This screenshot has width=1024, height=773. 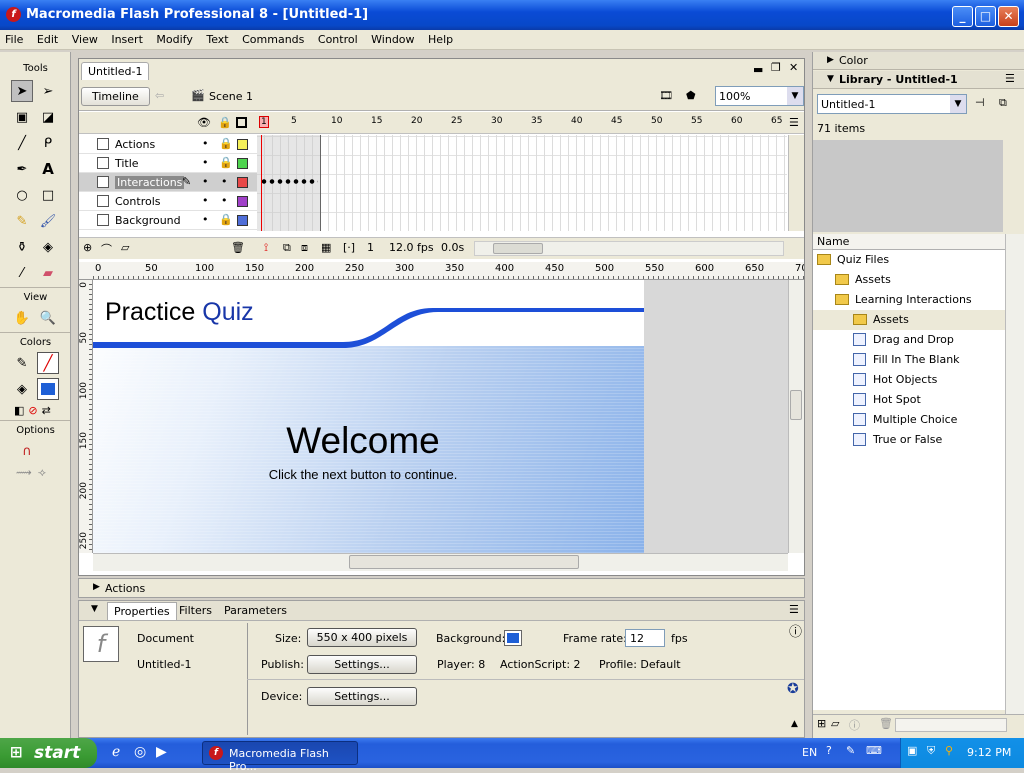 What do you see at coordinates (48, 195) in the screenshot?
I see `rectangle-tool-icon: □` at bounding box center [48, 195].